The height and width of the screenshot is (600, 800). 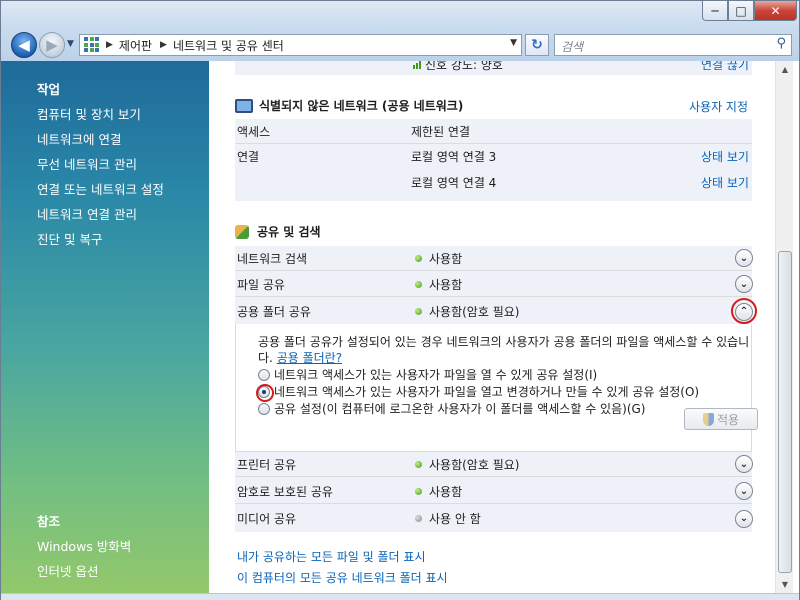 What do you see at coordinates (441, 131) in the screenshot?
I see `detail-value: 제한된 연결` at bounding box center [441, 131].